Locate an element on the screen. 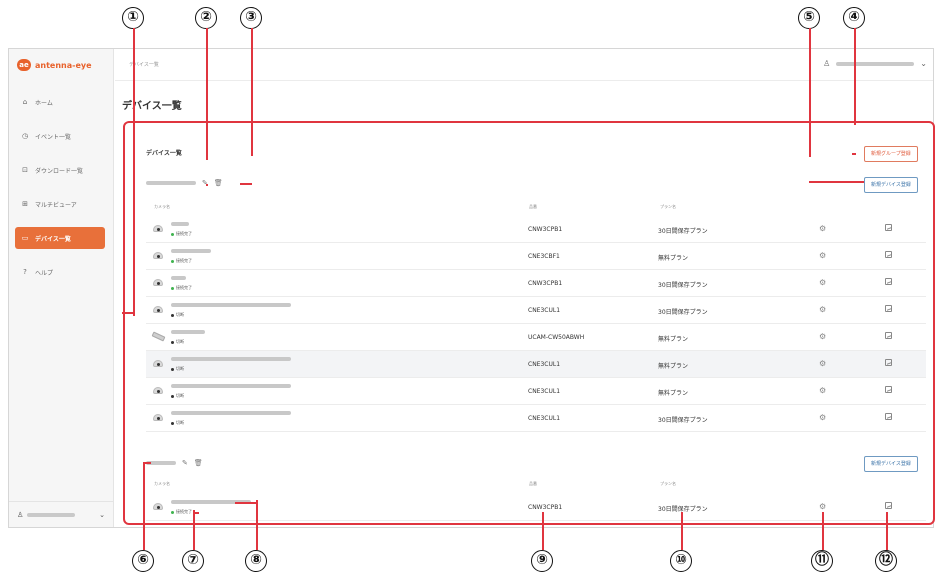 This screenshot has height=579, width=940. group-selector: ♙ ⌄ is located at coordinates (61, 514).